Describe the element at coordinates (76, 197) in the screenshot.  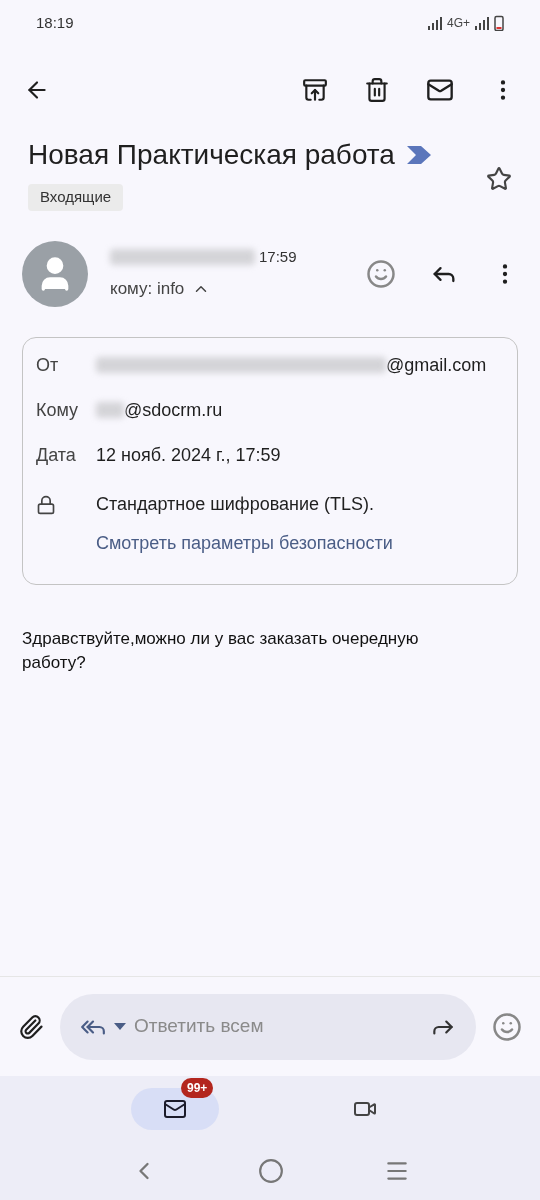
I see `label-chip: Входящие` at that location.